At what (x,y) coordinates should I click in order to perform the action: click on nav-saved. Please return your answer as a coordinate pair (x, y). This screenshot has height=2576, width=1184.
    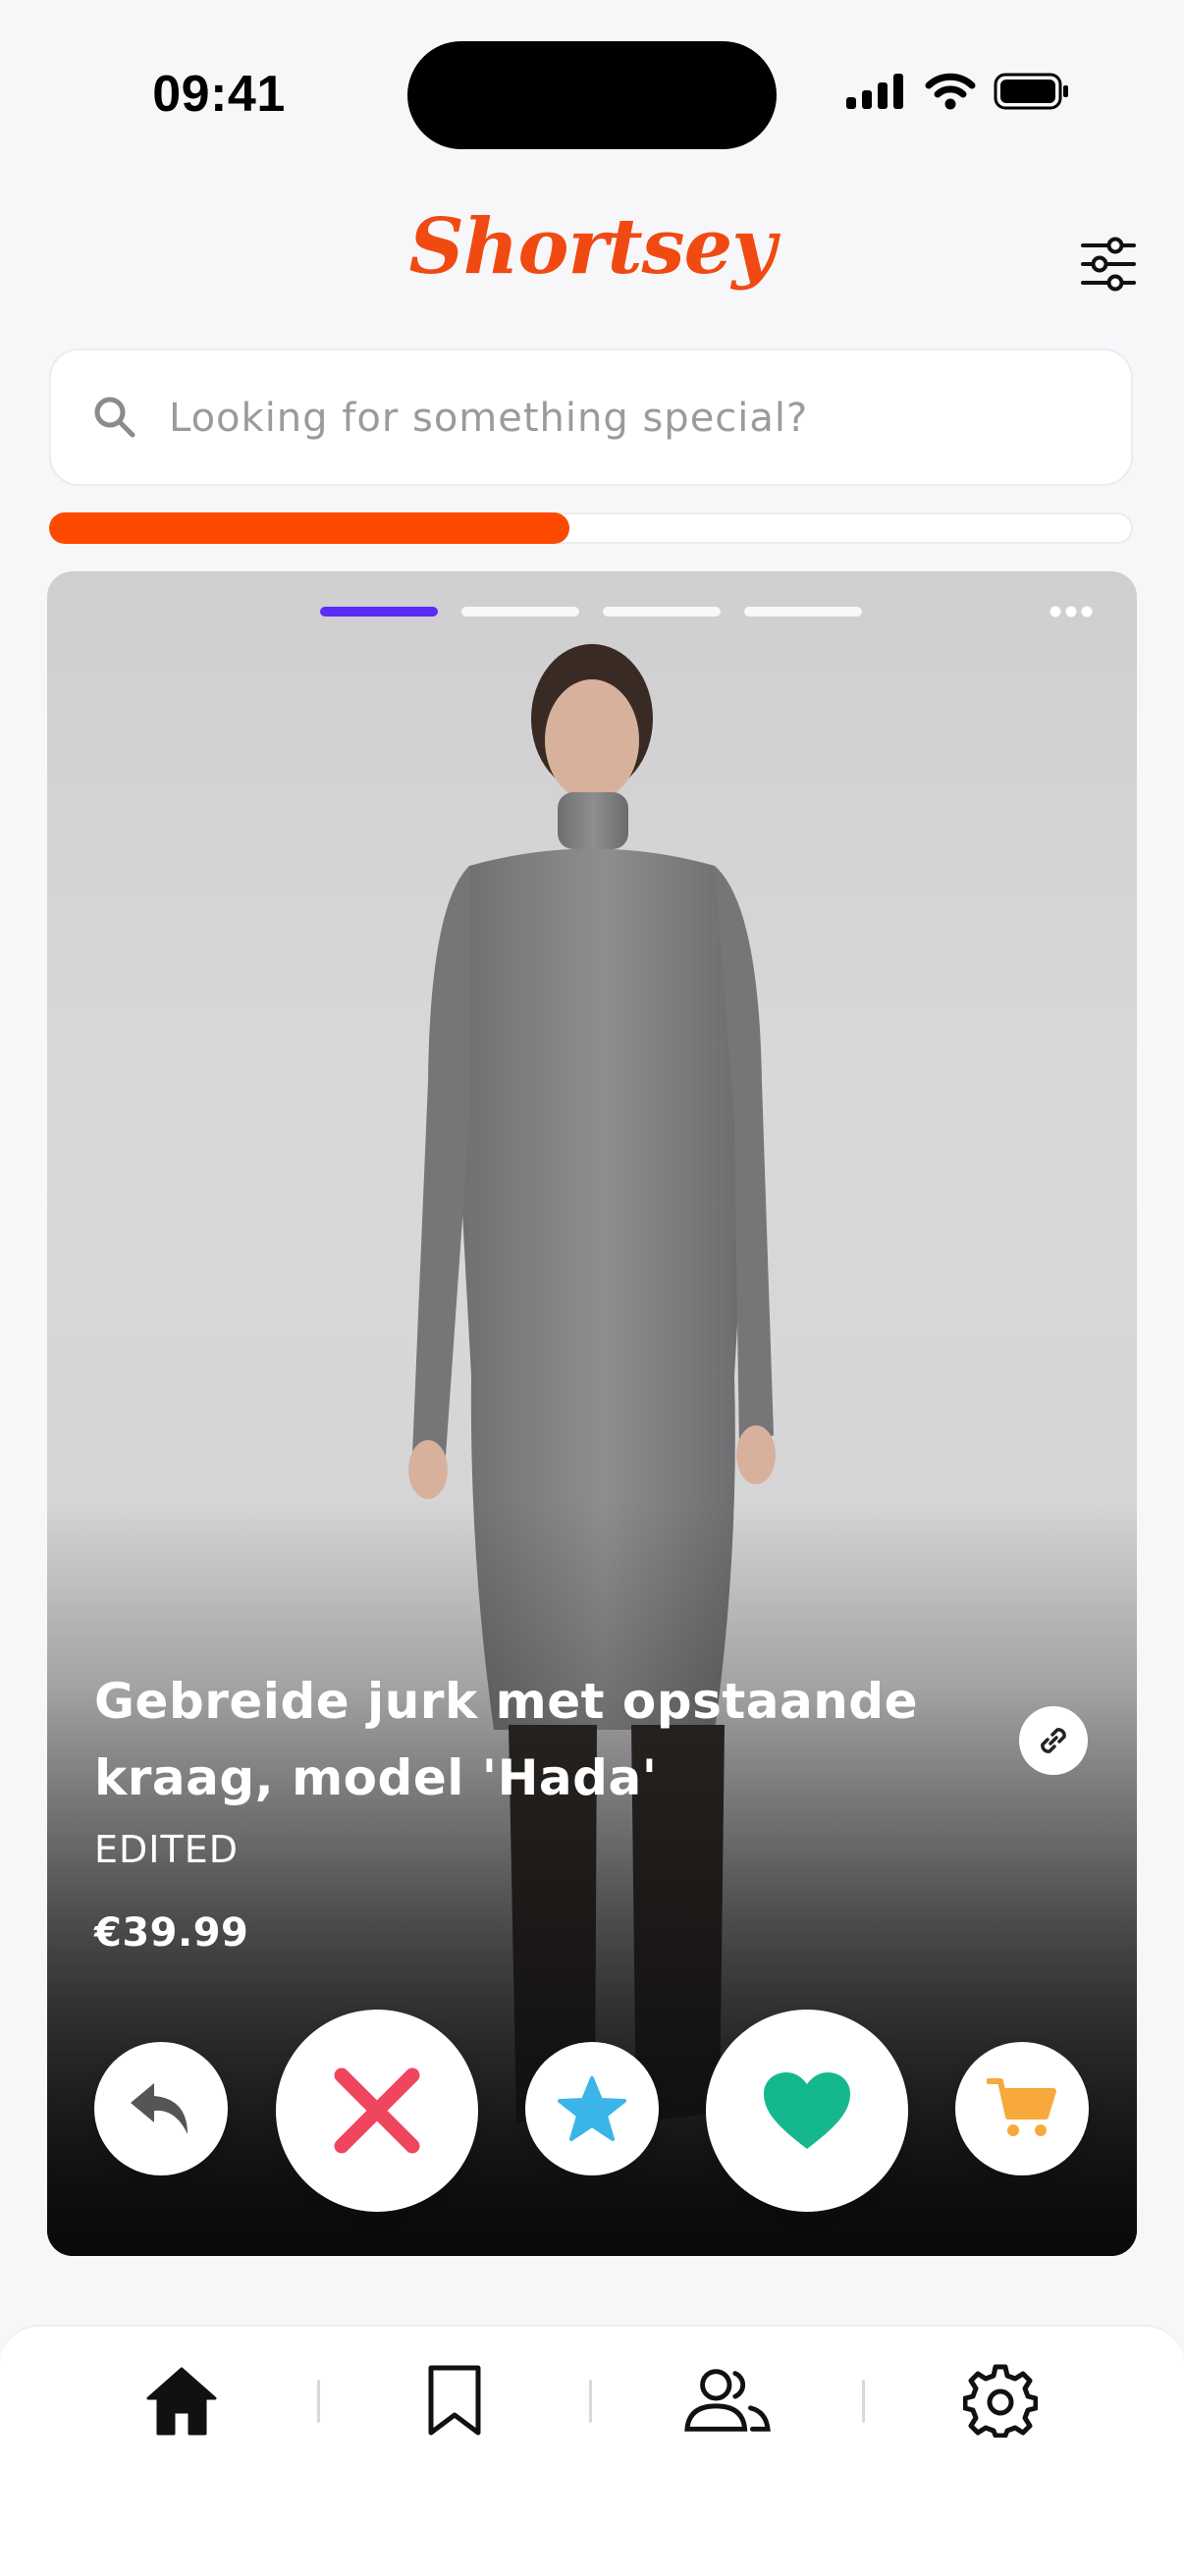
    Looking at the image, I should click on (454, 2400).